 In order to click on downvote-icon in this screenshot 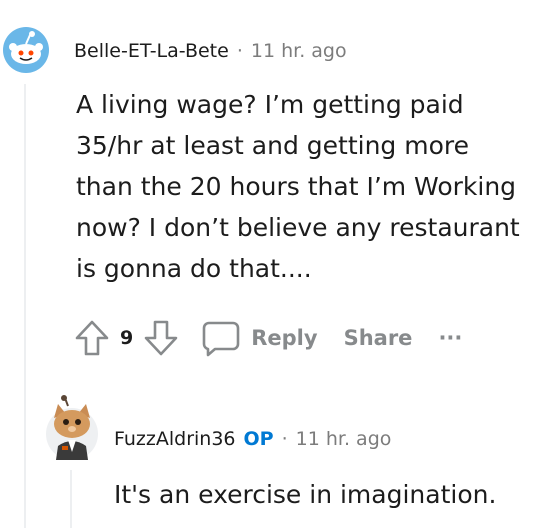, I will do `click(161, 338)`.